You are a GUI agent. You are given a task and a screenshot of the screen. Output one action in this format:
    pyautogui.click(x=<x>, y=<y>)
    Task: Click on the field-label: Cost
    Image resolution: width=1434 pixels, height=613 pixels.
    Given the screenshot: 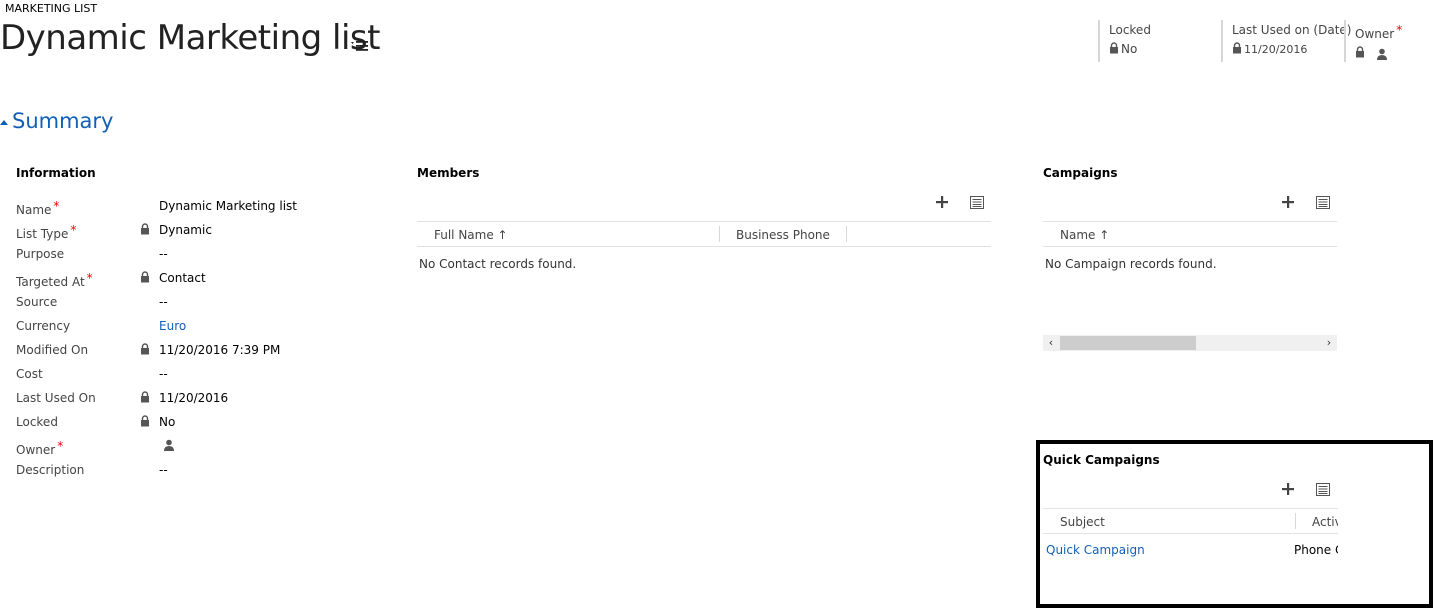 What is the action you would take?
    pyautogui.click(x=29, y=374)
    